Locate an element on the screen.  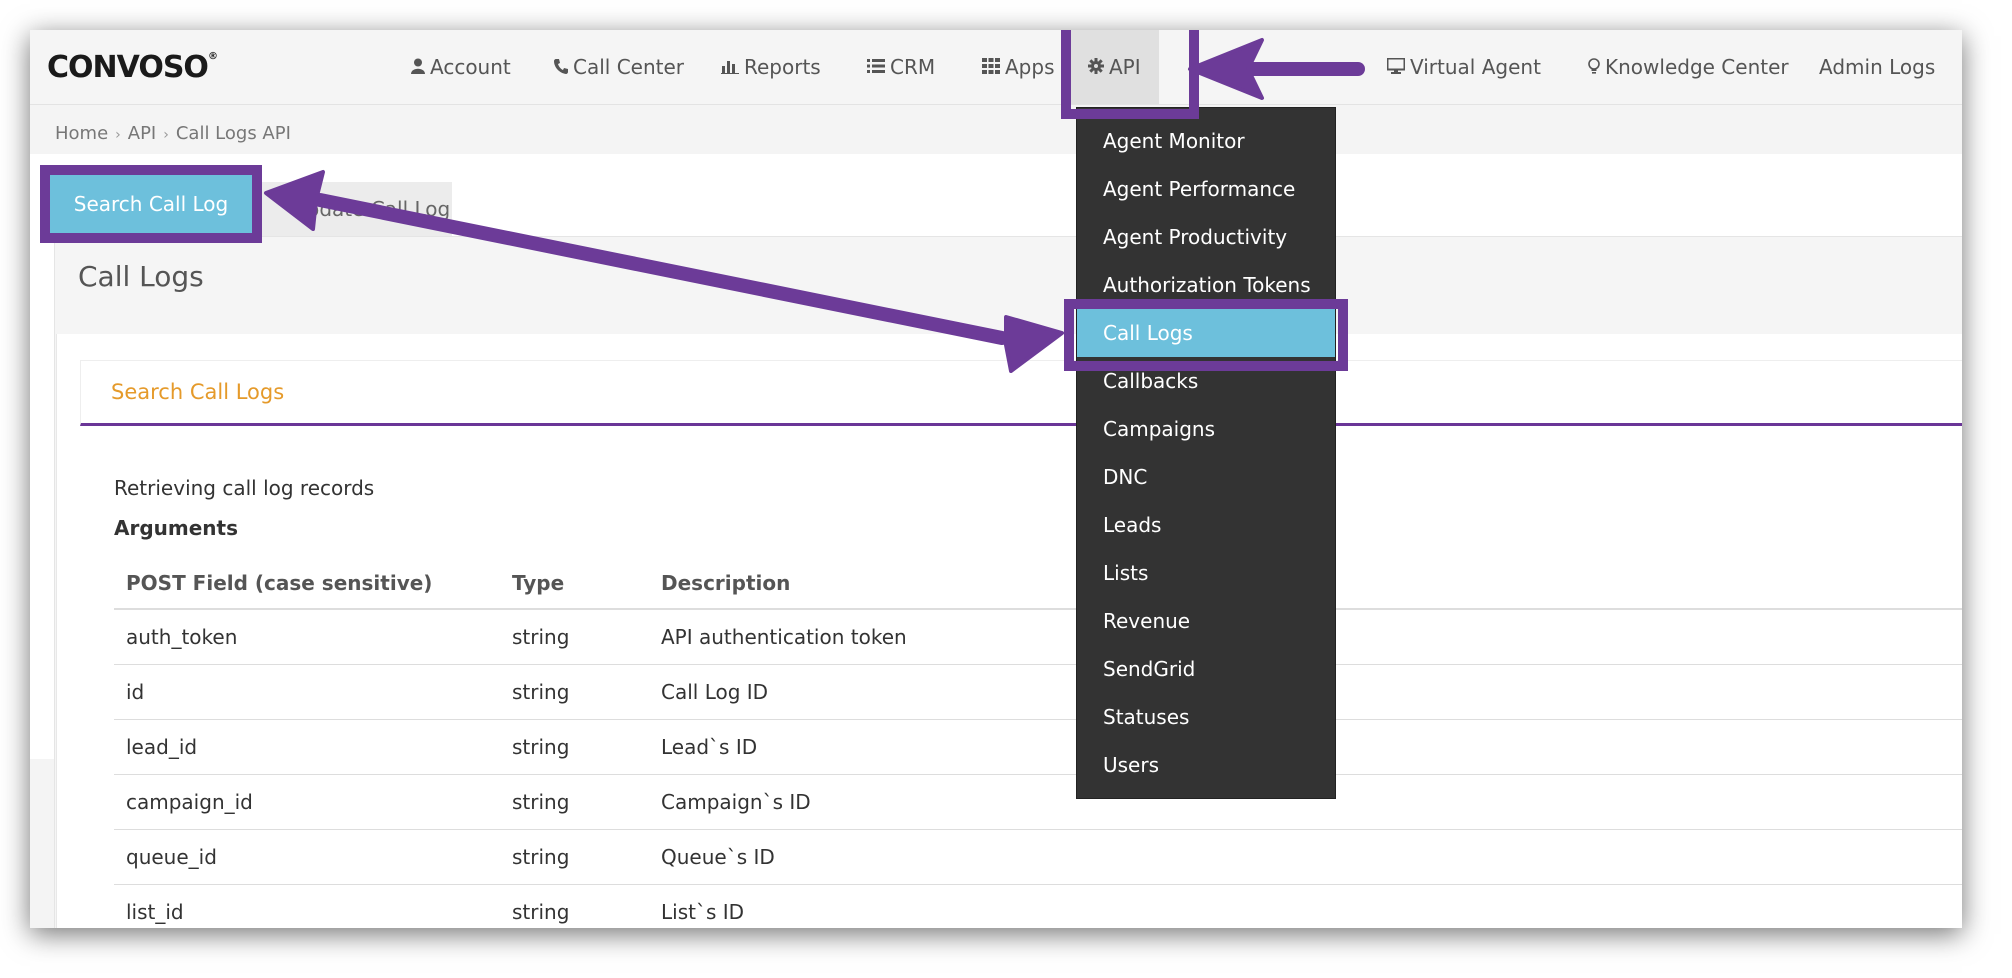
nav-apps: Apps is located at coordinates (1018, 67).